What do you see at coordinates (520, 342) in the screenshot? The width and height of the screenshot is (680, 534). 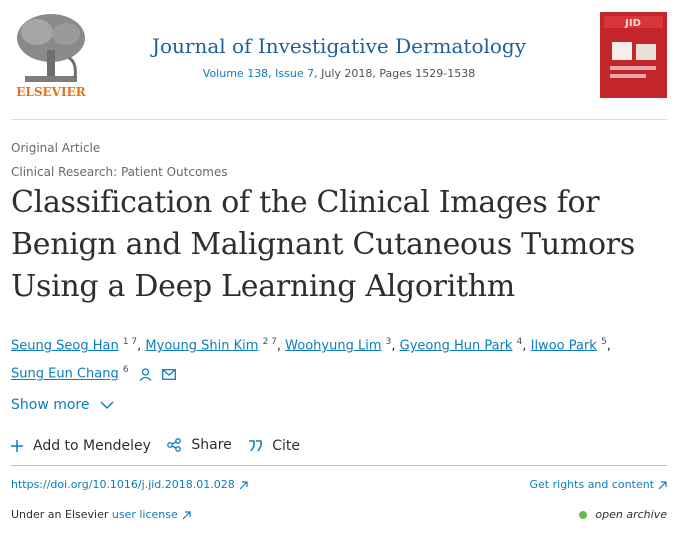 I see `affiliation-marker: 4` at bounding box center [520, 342].